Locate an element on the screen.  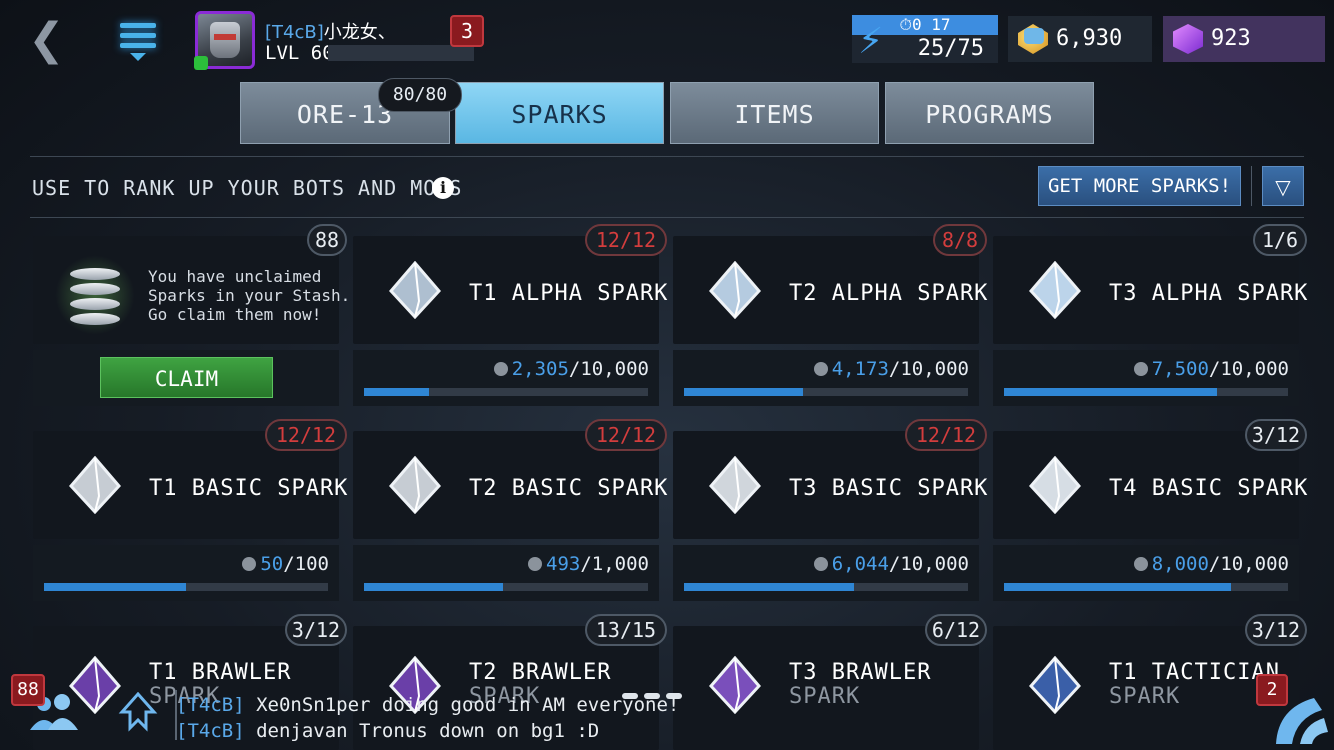
spark-progress-text: 2,305/10,000 is located at coordinates (571, 369).